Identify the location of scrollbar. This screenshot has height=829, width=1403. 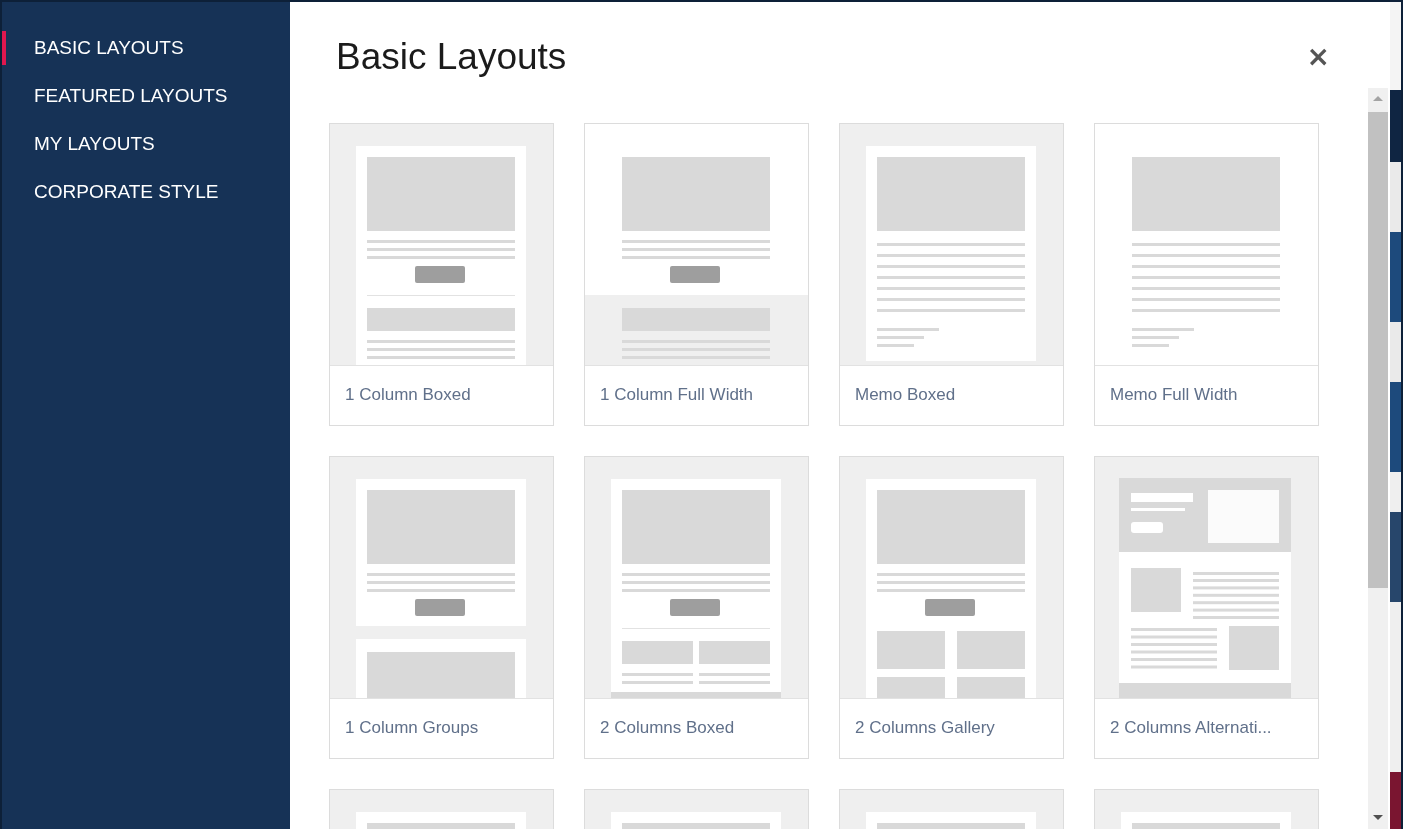
(1378, 458).